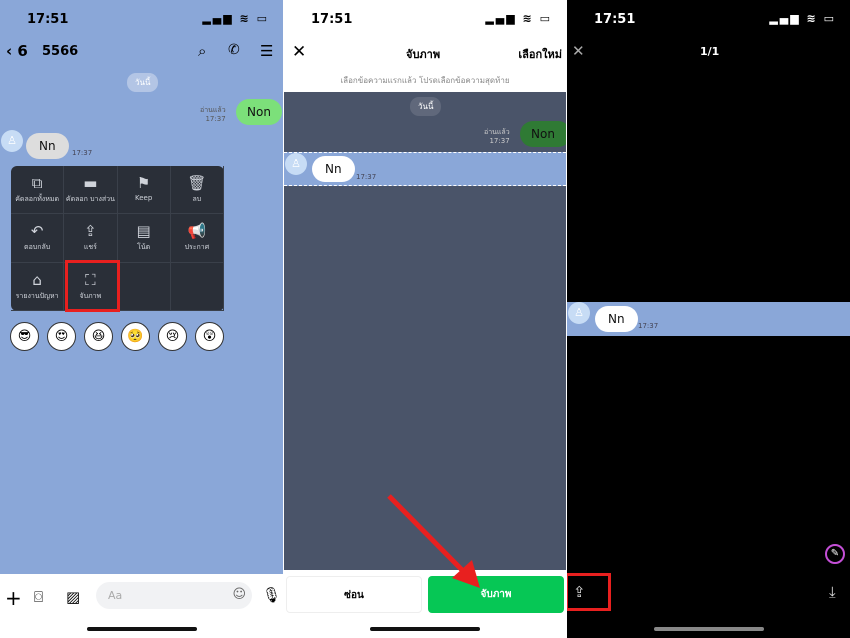  What do you see at coordinates (37, 183) in the screenshot?
I see `copy-all-icon: ⧉` at bounding box center [37, 183].